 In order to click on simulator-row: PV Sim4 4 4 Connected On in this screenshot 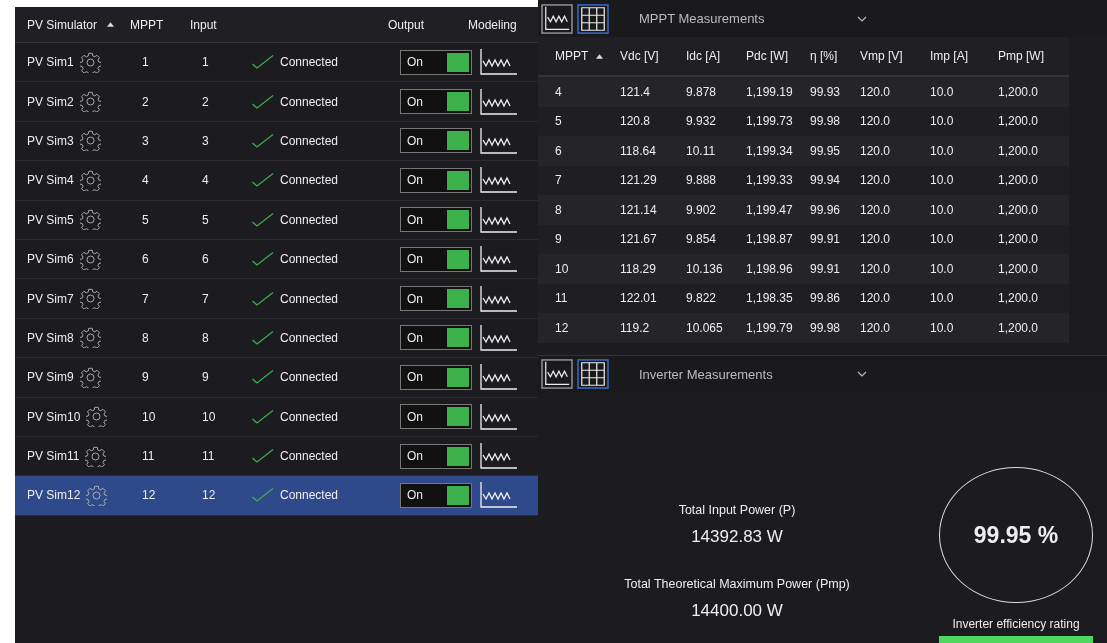, I will do `click(276, 181)`.